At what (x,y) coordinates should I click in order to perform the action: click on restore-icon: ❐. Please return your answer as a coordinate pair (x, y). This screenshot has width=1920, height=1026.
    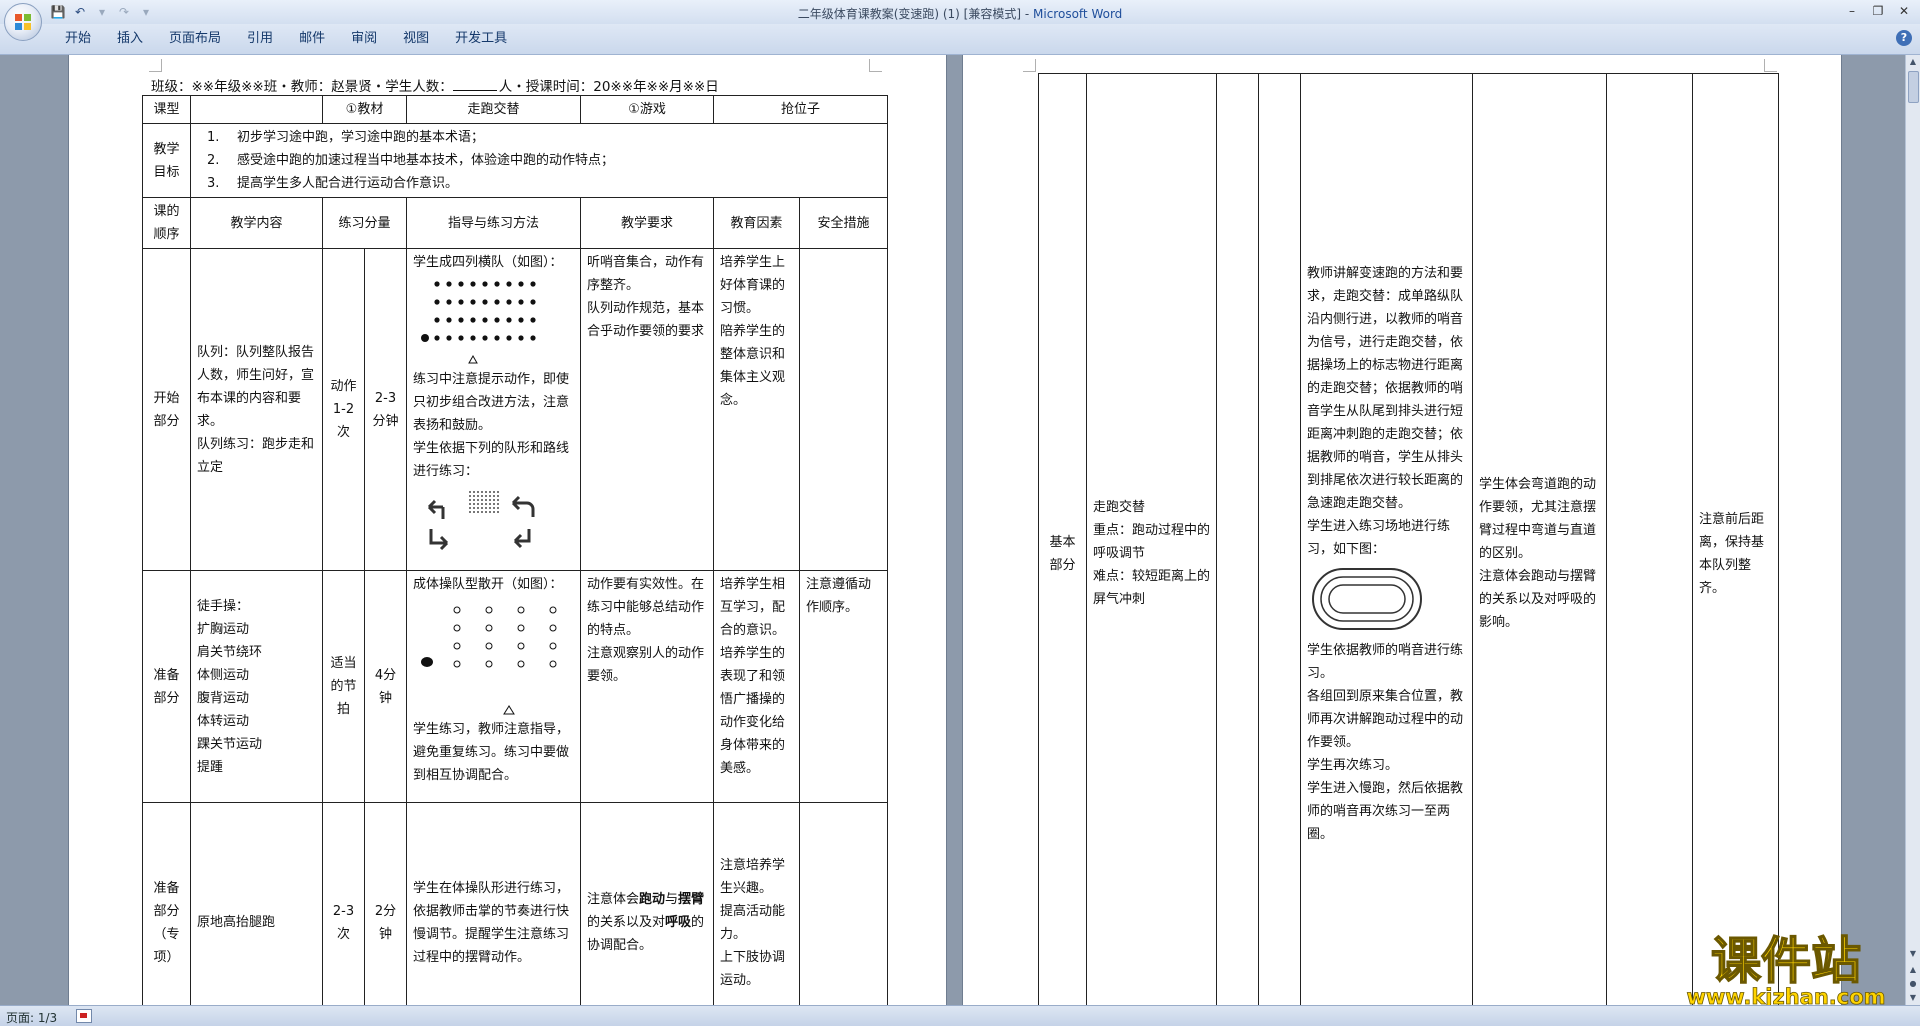
    Looking at the image, I should click on (1878, 11).